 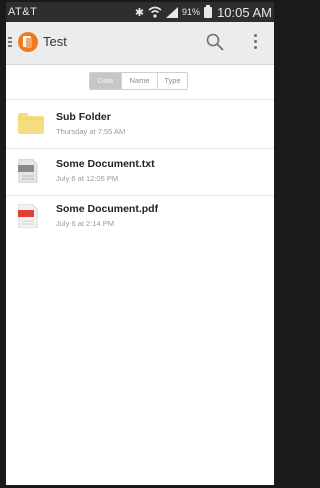 I want to click on sort-segmented-control: Date Name Type, so click(x=138, y=81).